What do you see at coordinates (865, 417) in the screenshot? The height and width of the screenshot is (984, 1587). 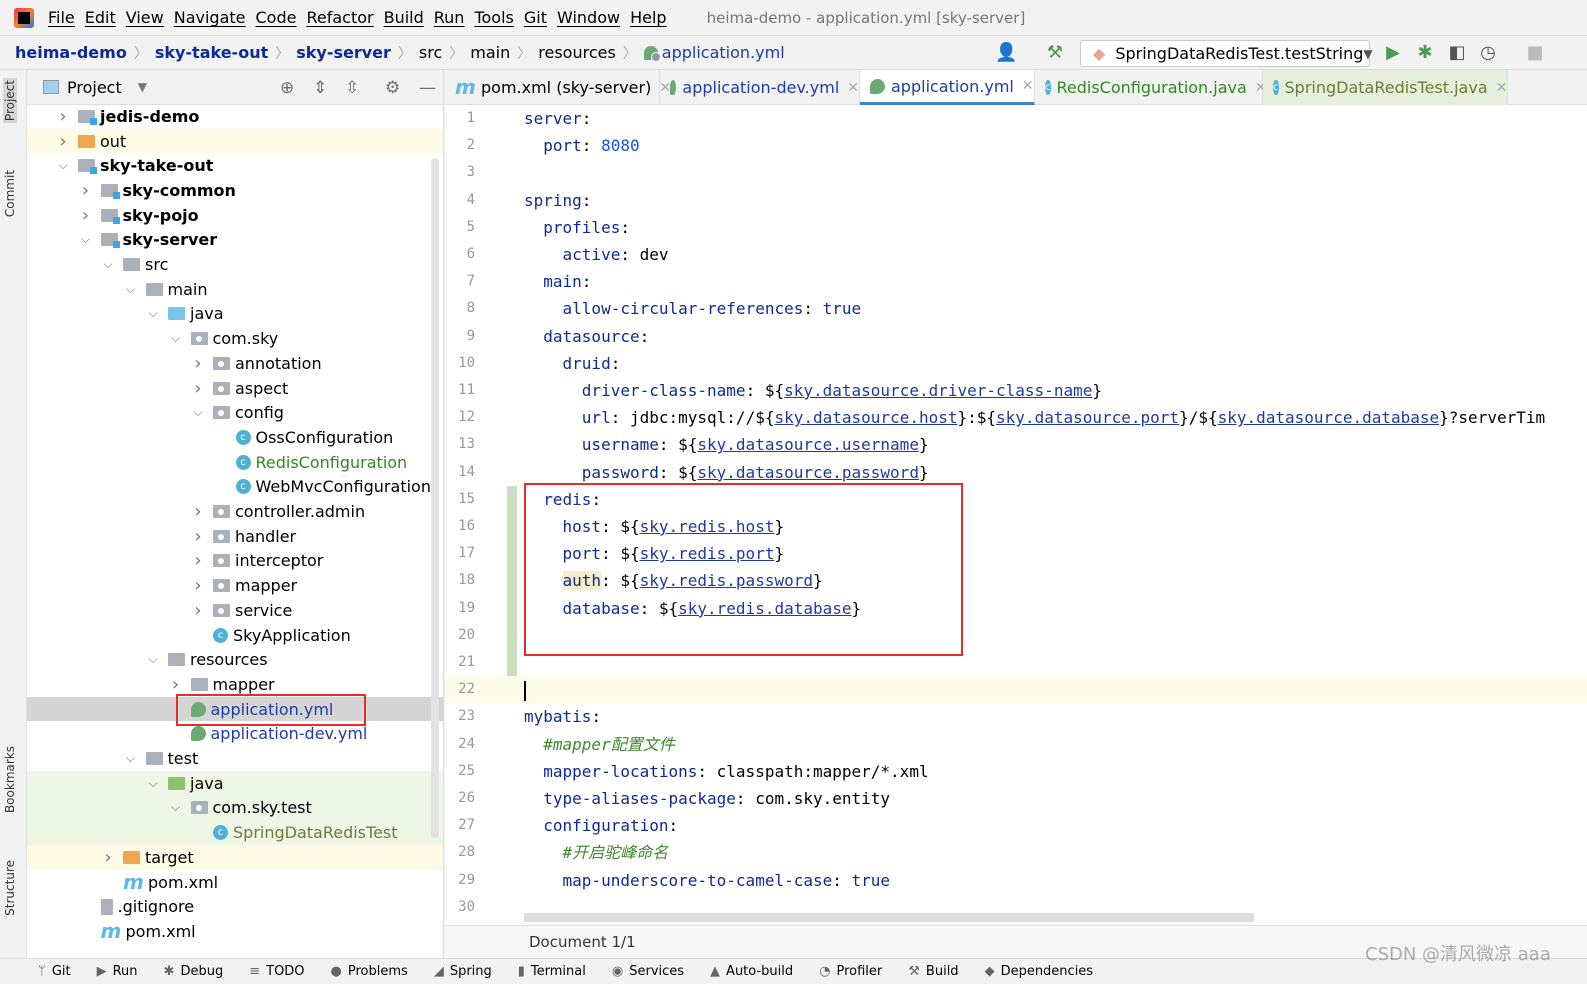 I see `placeholder-link: sky.datasource.host` at bounding box center [865, 417].